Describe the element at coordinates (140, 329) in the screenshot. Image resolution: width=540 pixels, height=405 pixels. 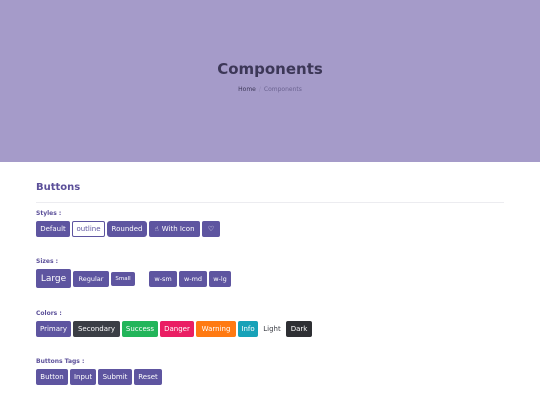
I see `success-button: Success` at that location.